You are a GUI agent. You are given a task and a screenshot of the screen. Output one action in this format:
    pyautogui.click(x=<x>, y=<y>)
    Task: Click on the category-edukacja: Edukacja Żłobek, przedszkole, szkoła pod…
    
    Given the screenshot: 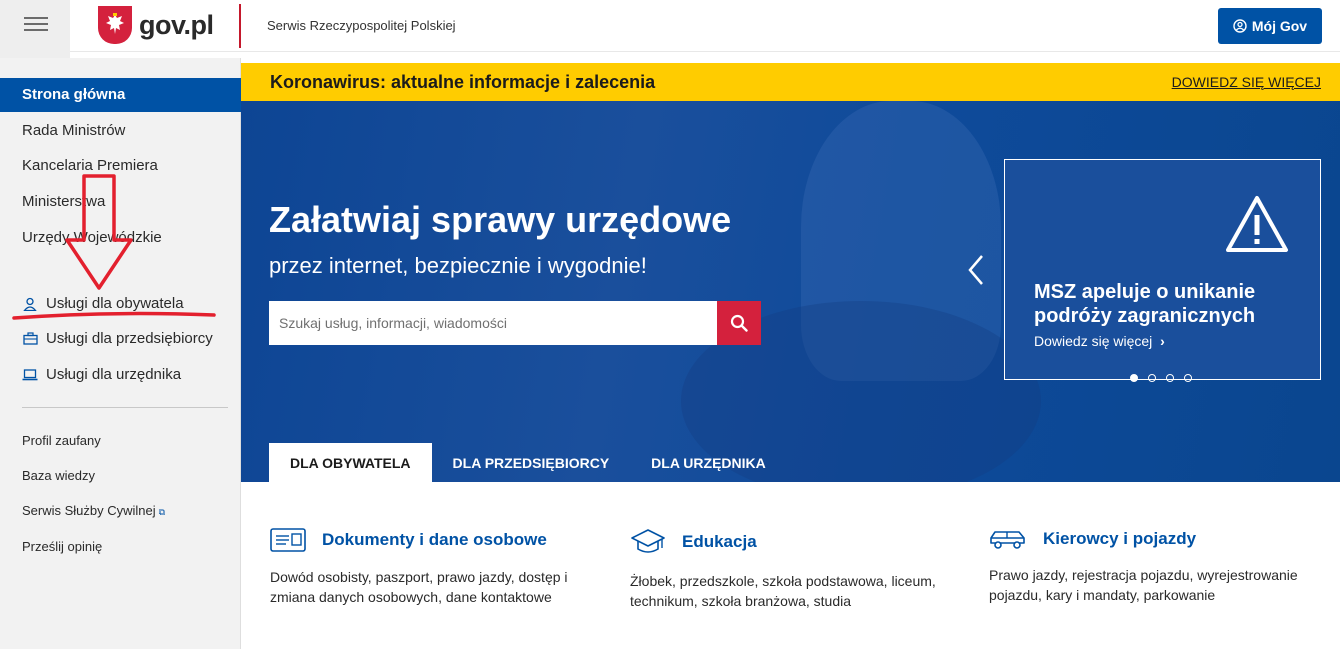 What is the action you would take?
    pyautogui.click(x=795, y=569)
    